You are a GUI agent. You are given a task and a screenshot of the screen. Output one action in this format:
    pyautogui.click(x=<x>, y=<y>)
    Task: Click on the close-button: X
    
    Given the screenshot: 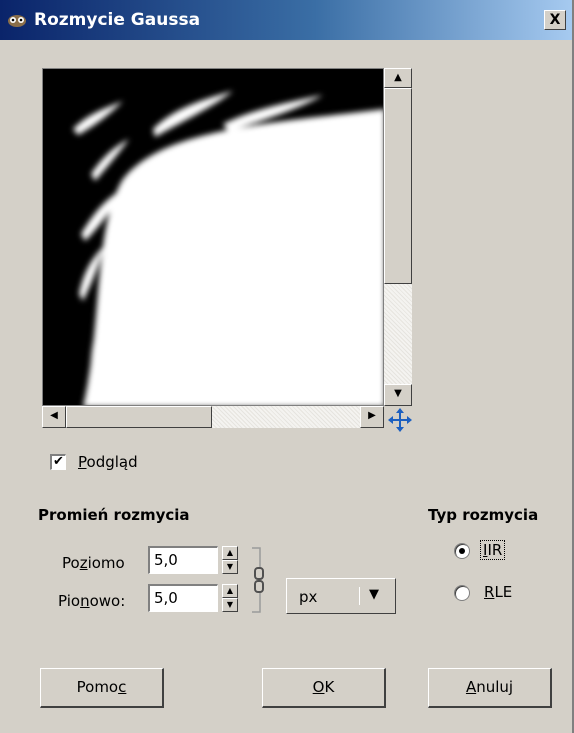 What is the action you would take?
    pyautogui.click(x=555, y=20)
    